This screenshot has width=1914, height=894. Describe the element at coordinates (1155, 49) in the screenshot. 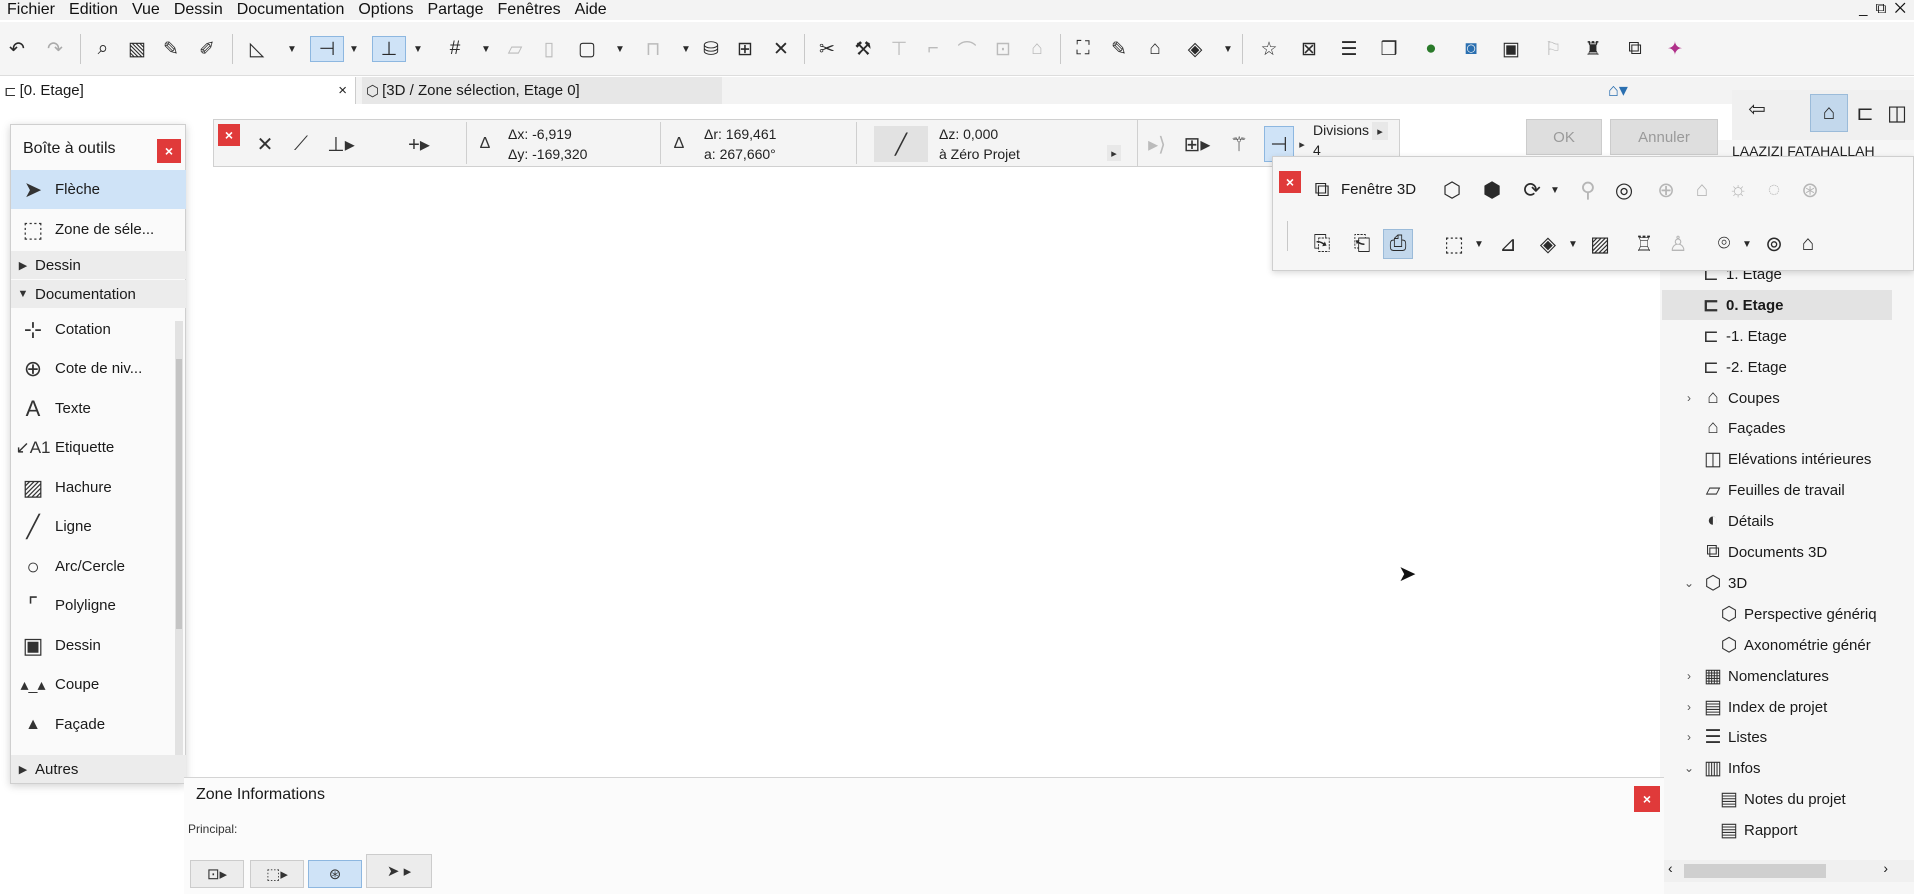

I see `house-shape-icon: ⌂` at that location.